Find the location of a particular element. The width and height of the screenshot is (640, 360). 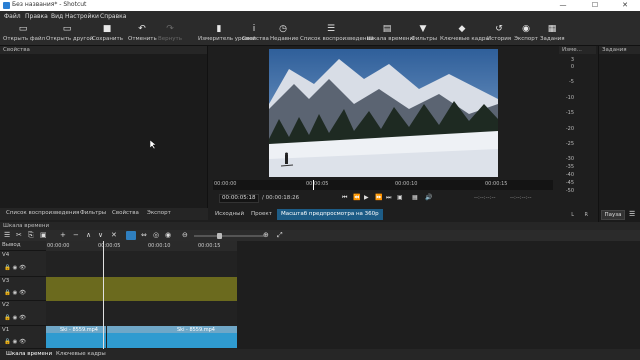

window-title: Без названия* - Shotcut is located at coordinates (49, 4).